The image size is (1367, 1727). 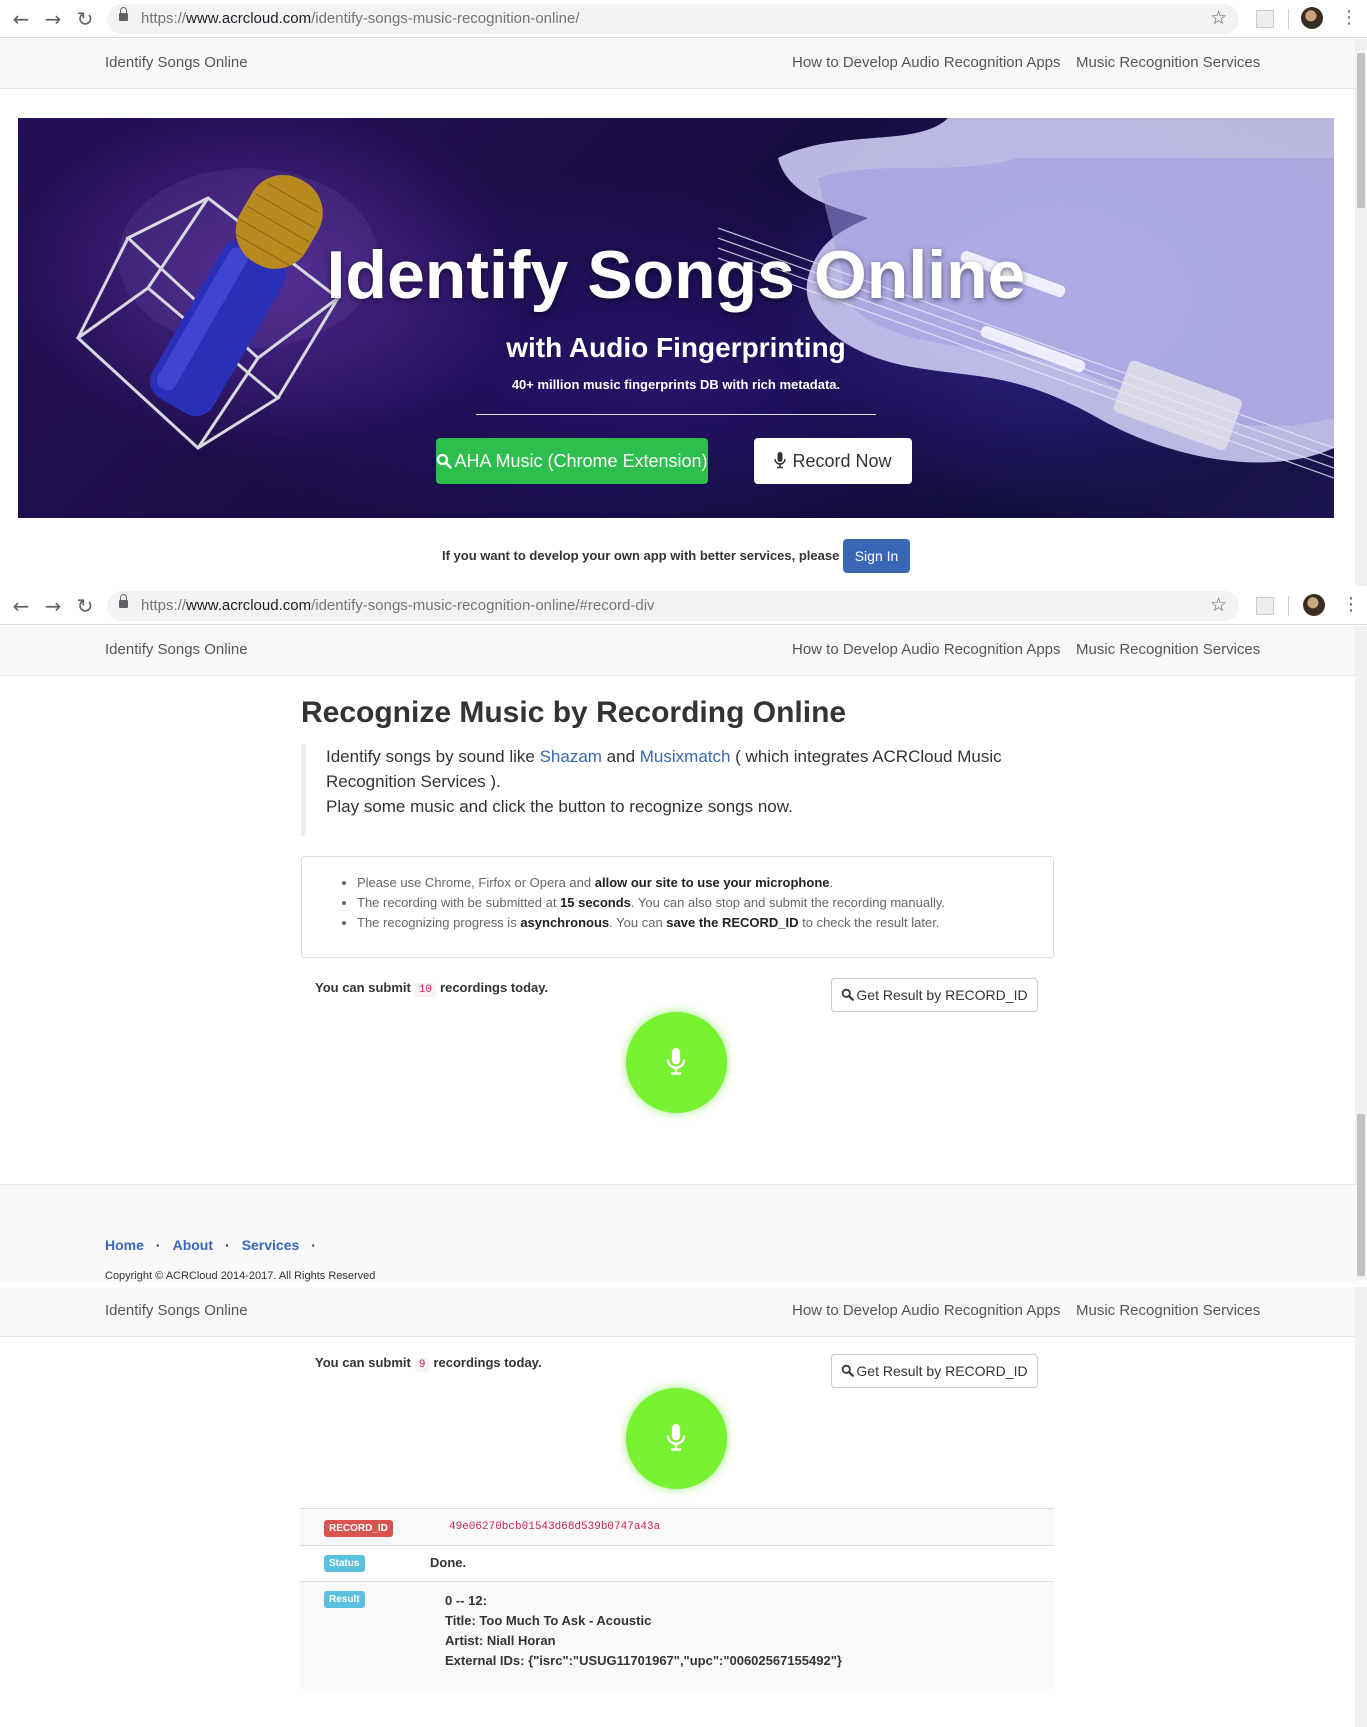 I want to click on record-id-label: RECORD_ID, so click(x=358, y=1528).